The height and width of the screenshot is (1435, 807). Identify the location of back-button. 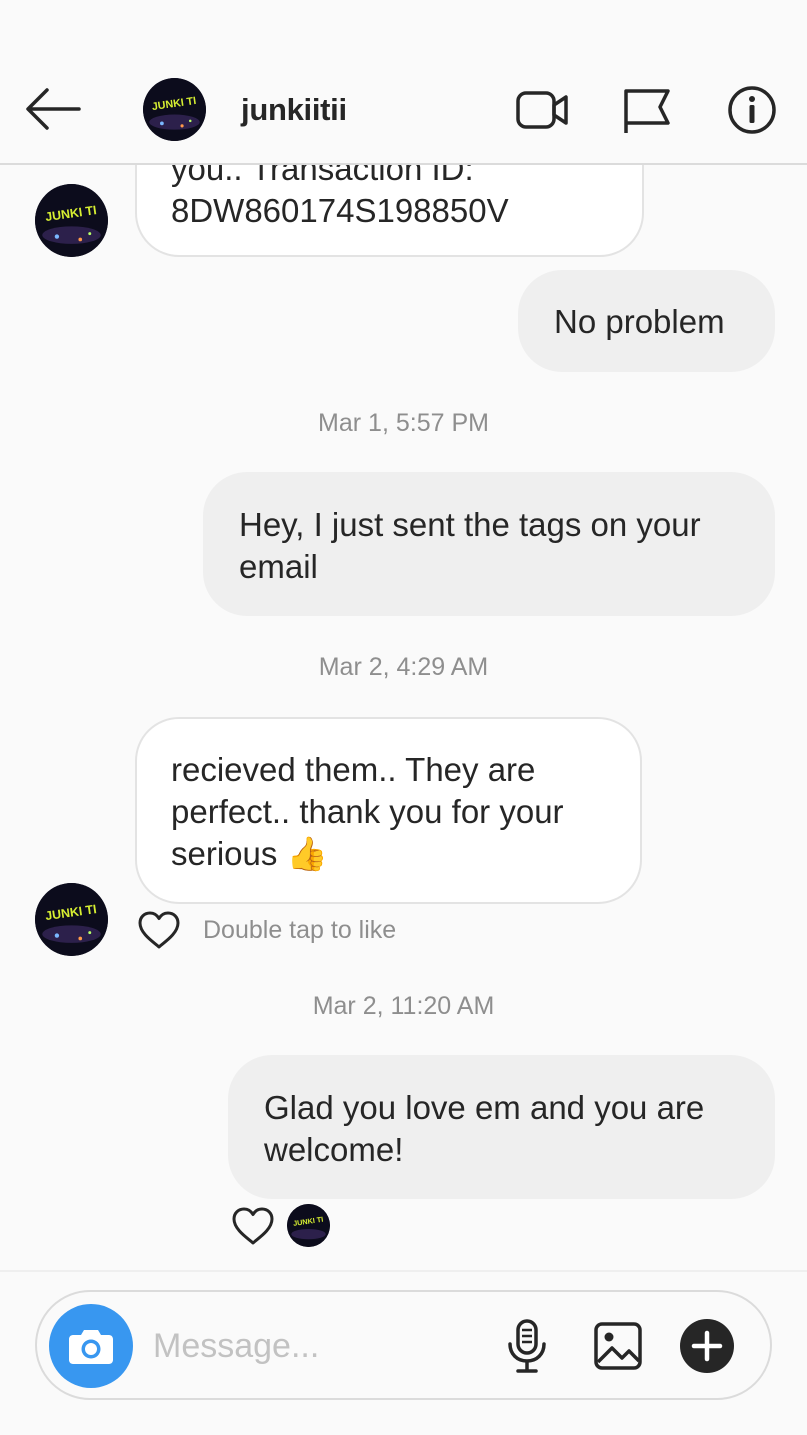
(53, 109).